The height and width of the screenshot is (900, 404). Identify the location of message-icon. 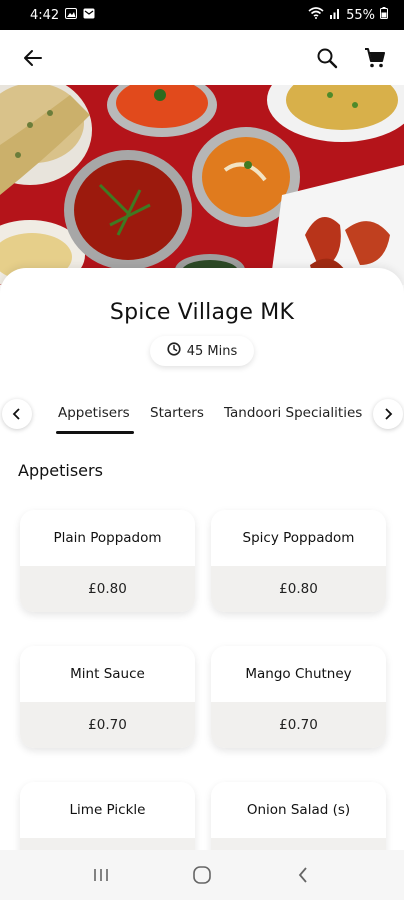
(89, 15).